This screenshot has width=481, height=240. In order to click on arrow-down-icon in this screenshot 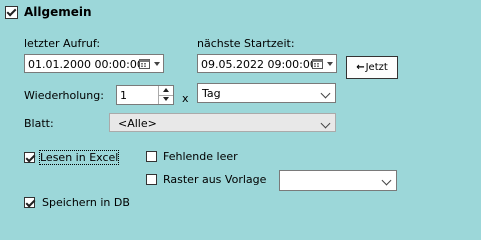, I will do `click(166, 99)`.